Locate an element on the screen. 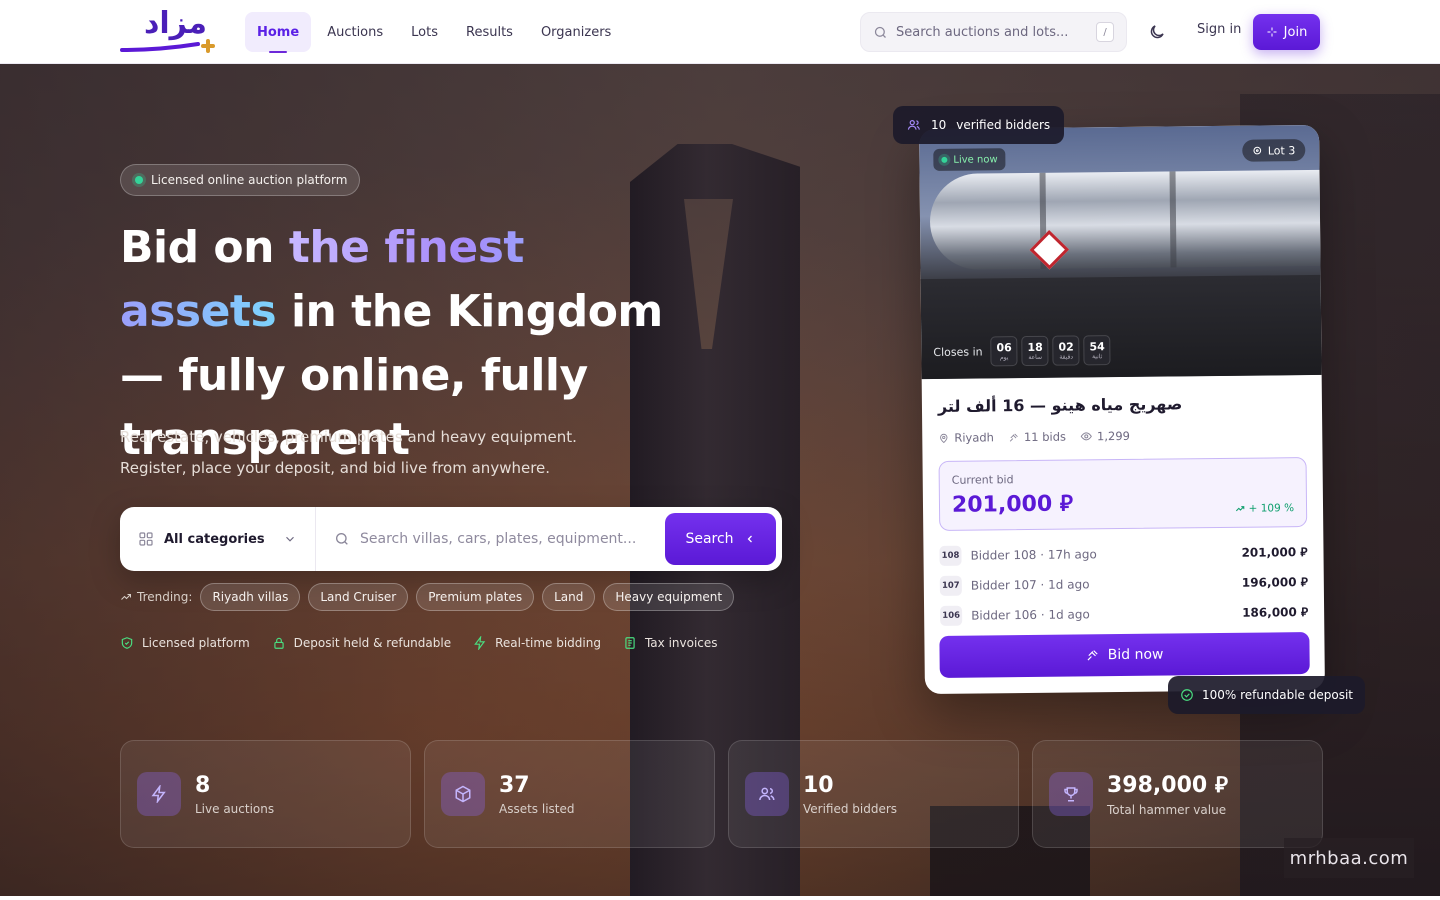 The image size is (1440, 900). bidder-number: 107 is located at coordinates (950, 585).